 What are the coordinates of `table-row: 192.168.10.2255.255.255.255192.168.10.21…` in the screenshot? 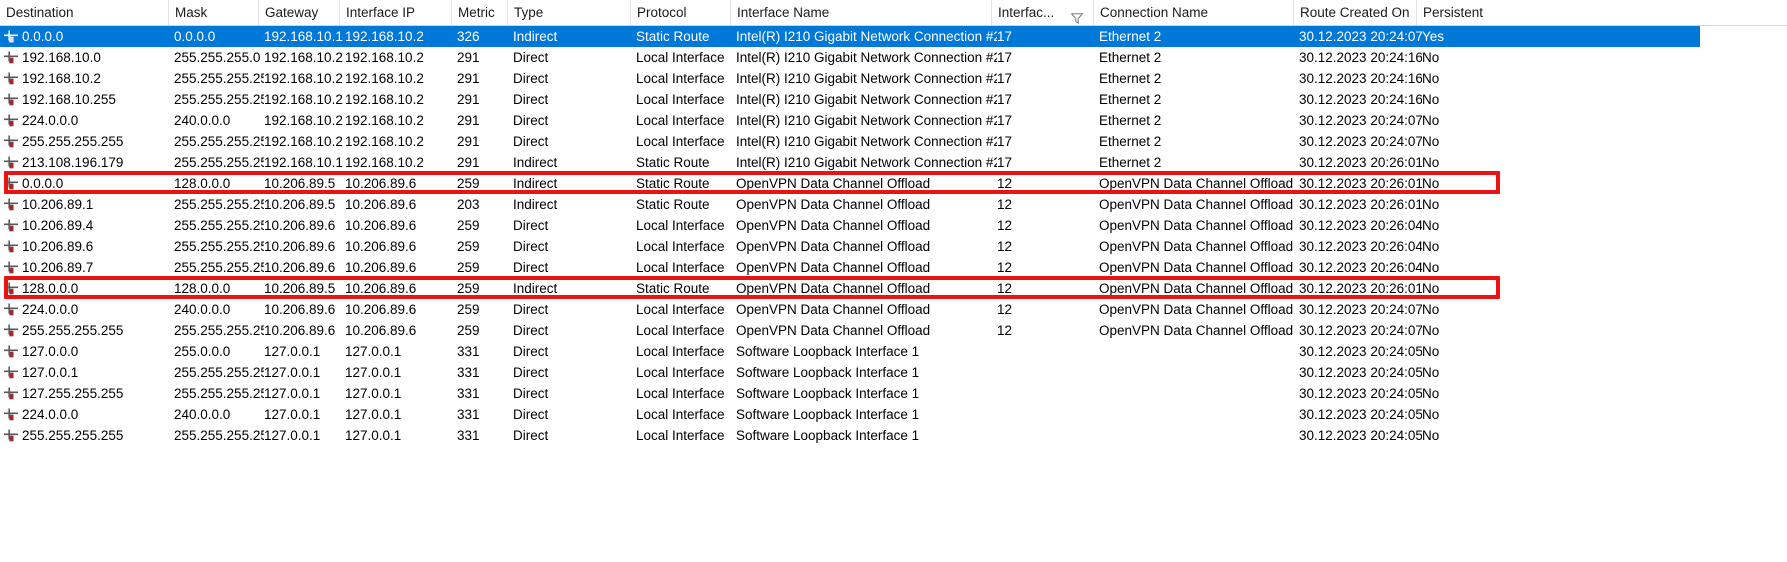 It's located at (893, 78).